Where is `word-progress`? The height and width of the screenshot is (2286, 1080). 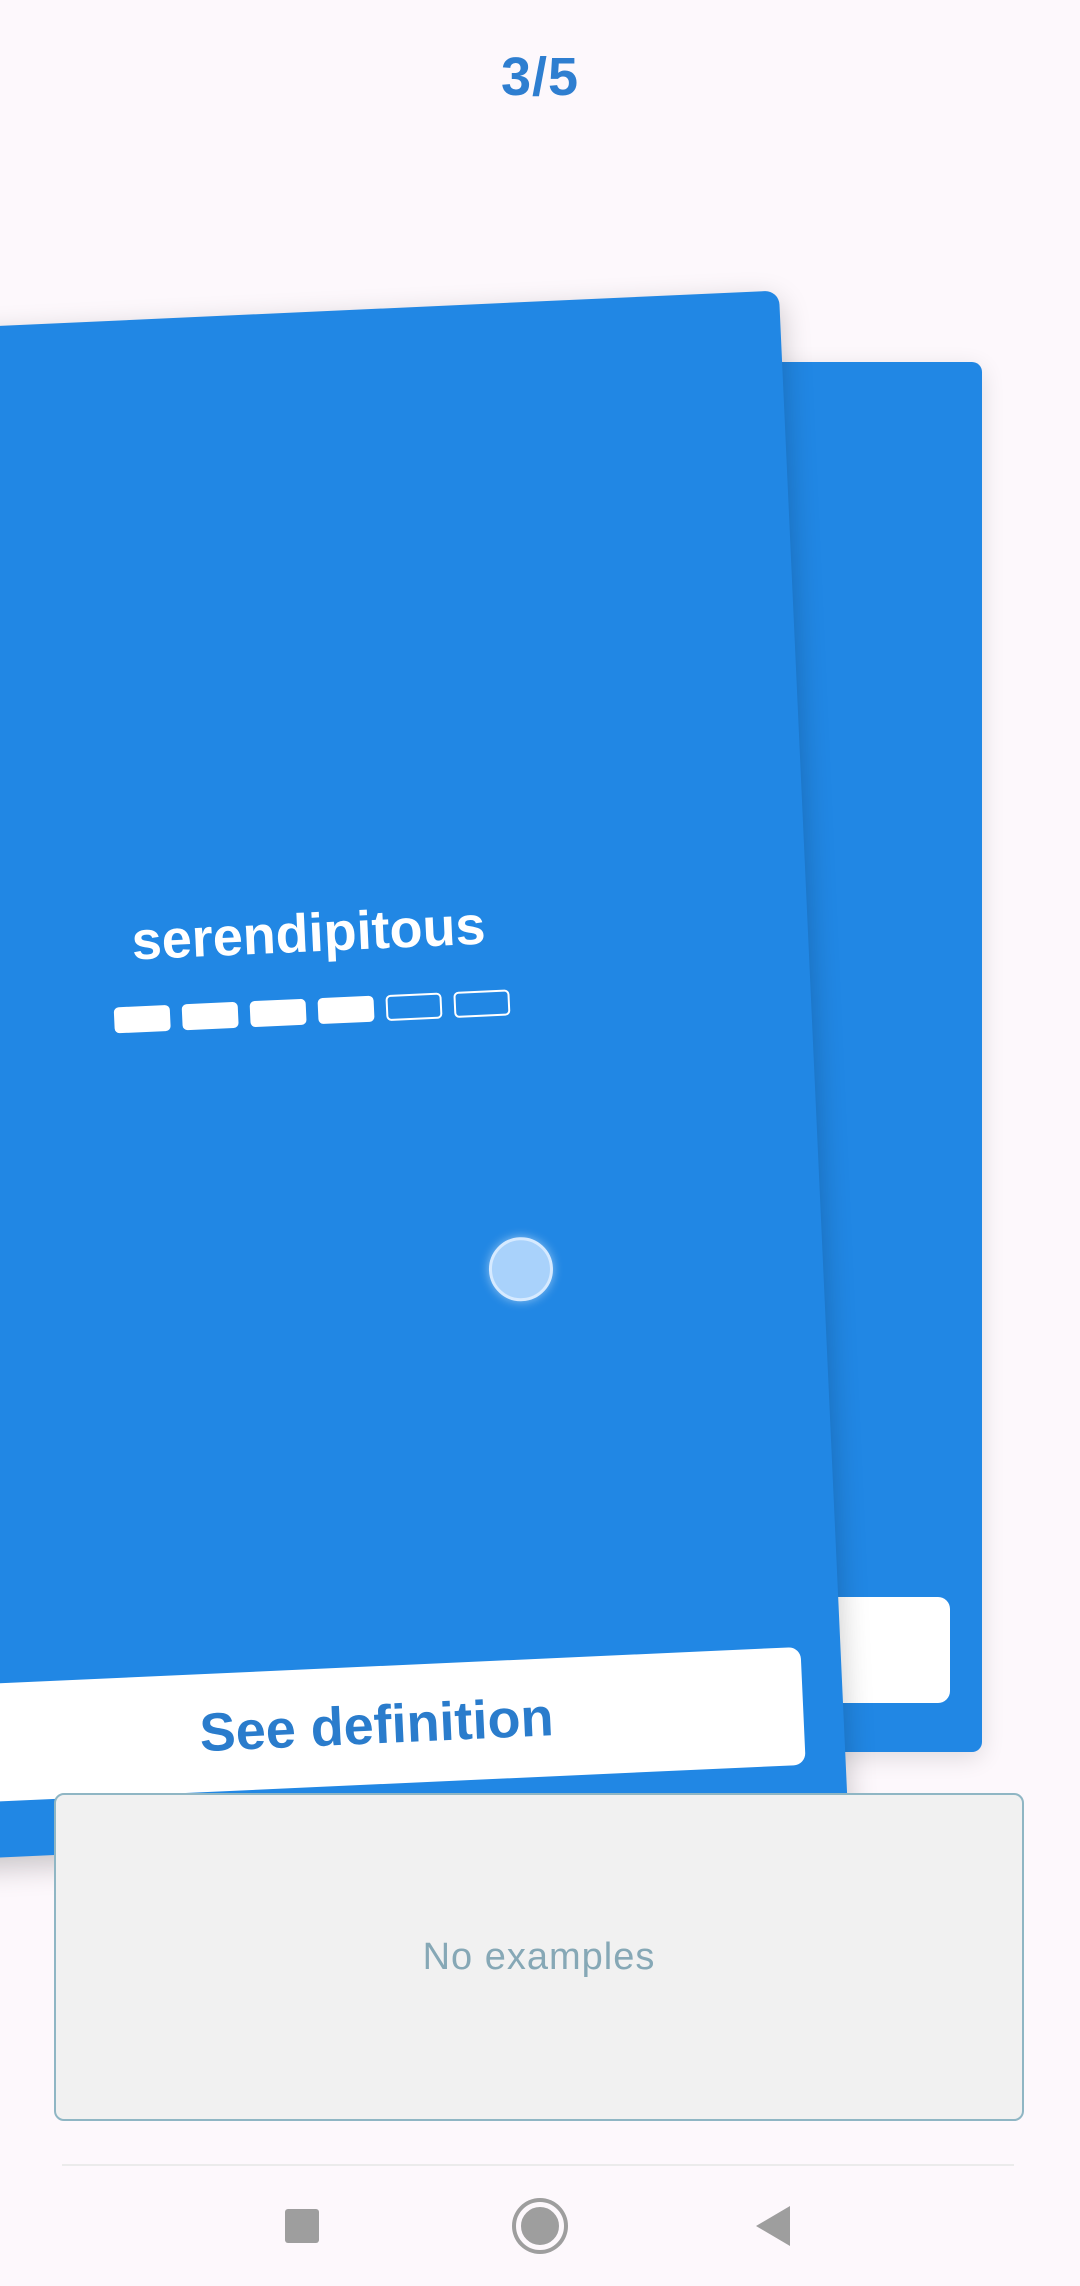 word-progress is located at coordinates (353, 1012).